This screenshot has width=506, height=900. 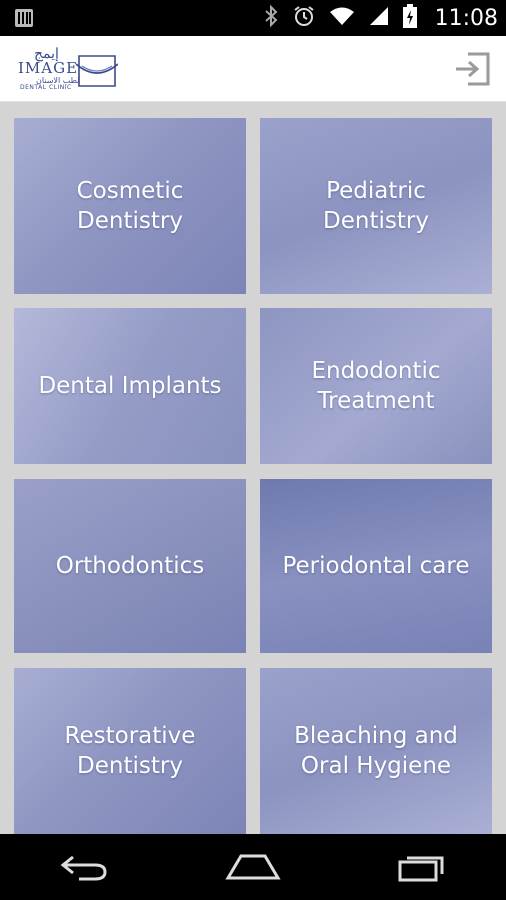 I want to click on recent-apps-icon, so click(x=421, y=869).